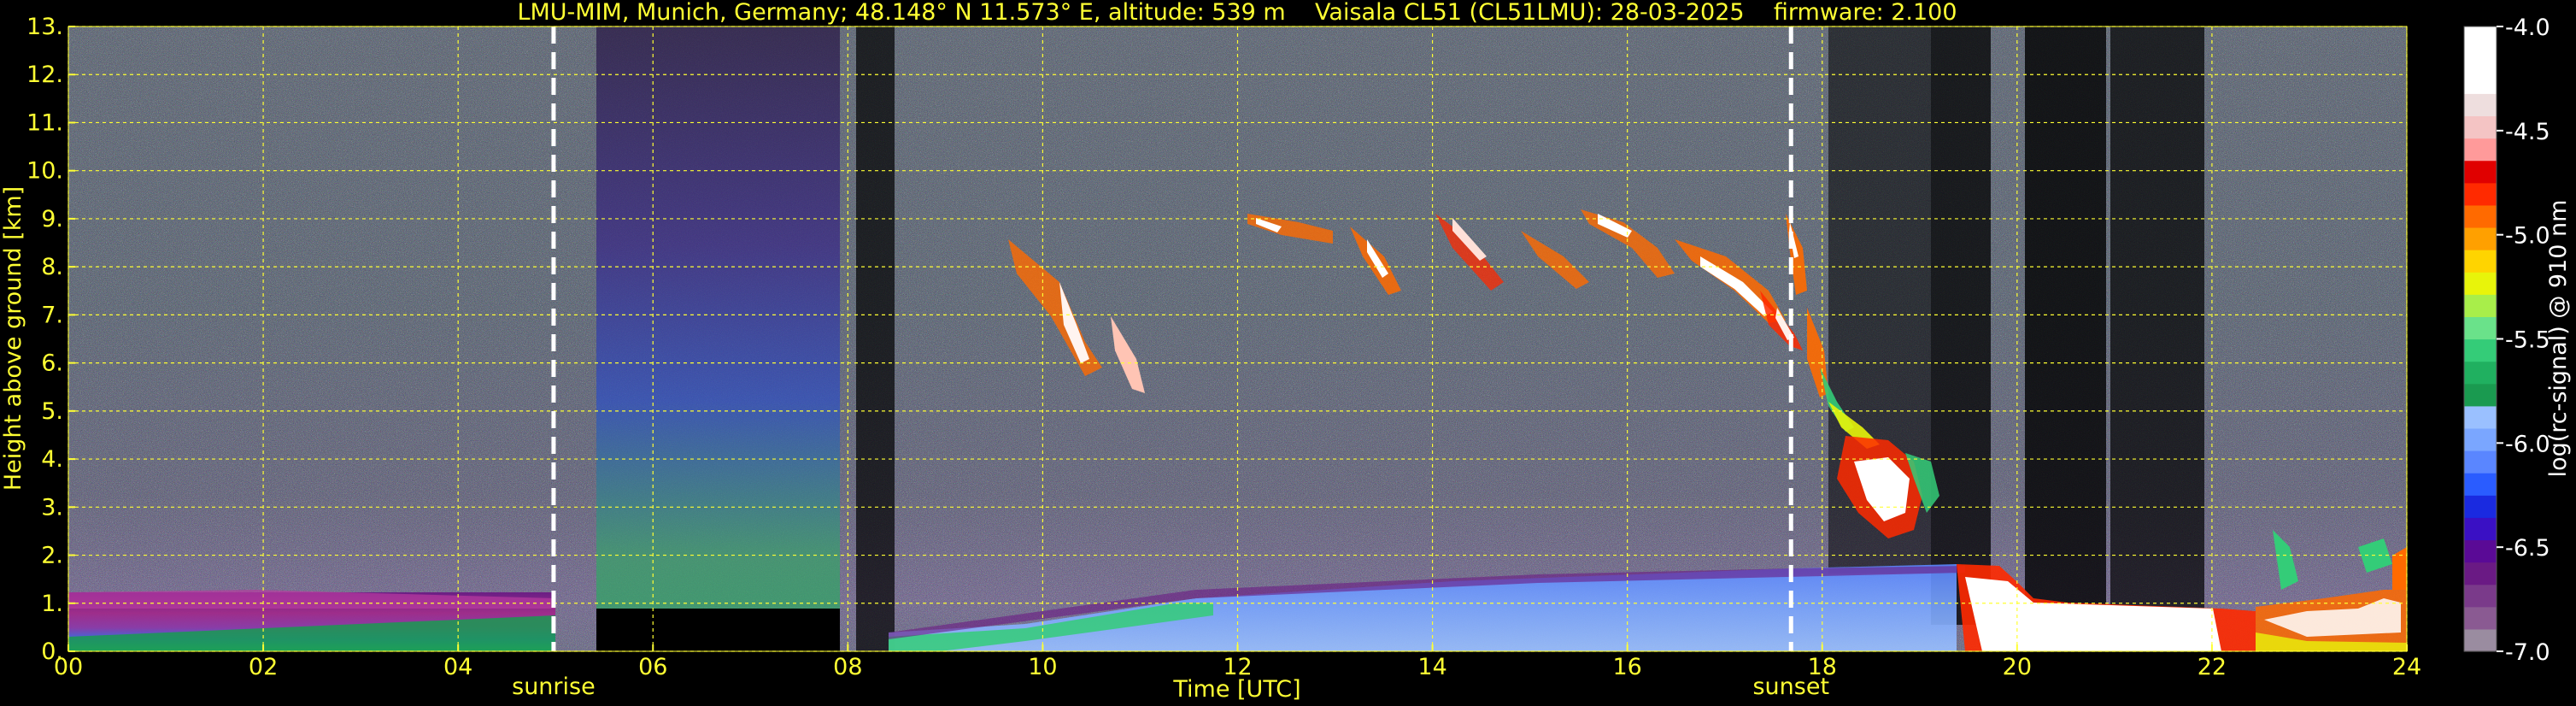 The height and width of the screenshot is (706, 2576). What do you see at coordinates (263, 667) in the screenshot?
I see `x-tick-label: 02` at bounding box center [263, 667].